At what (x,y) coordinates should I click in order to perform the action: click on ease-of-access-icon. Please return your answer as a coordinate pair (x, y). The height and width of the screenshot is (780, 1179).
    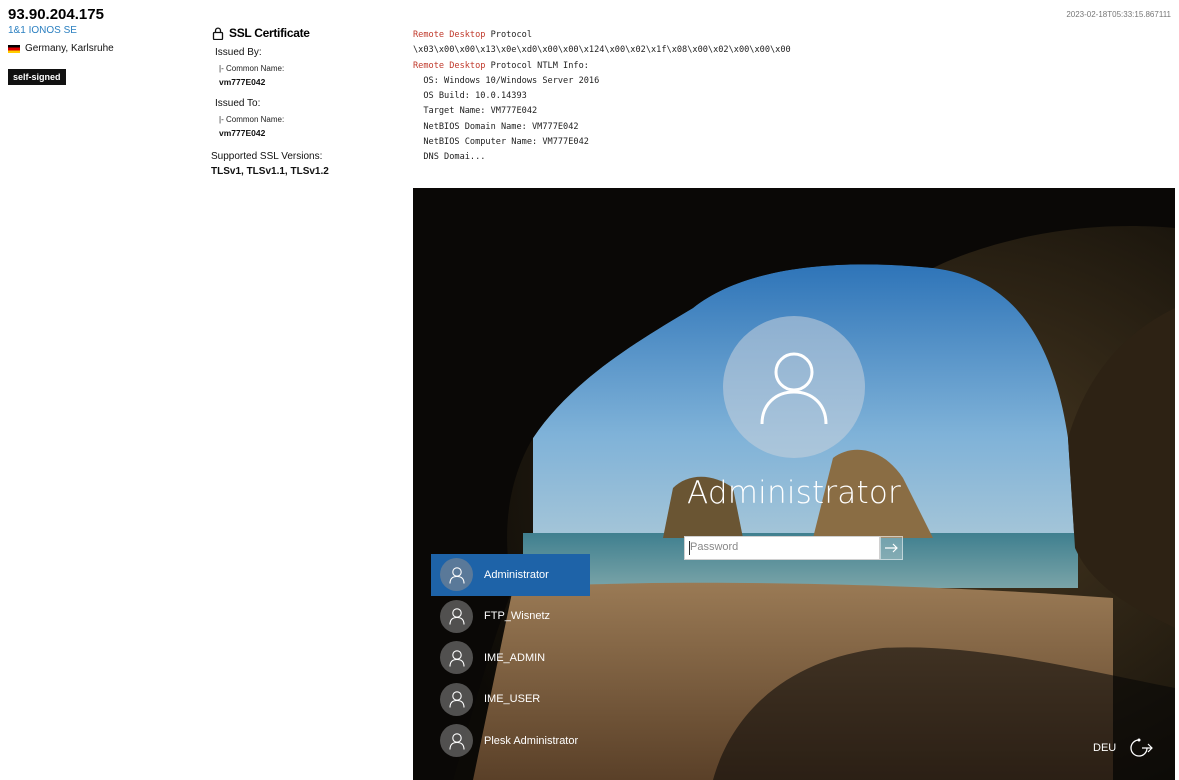
    Looking at the image, I should click on (1141, 747).